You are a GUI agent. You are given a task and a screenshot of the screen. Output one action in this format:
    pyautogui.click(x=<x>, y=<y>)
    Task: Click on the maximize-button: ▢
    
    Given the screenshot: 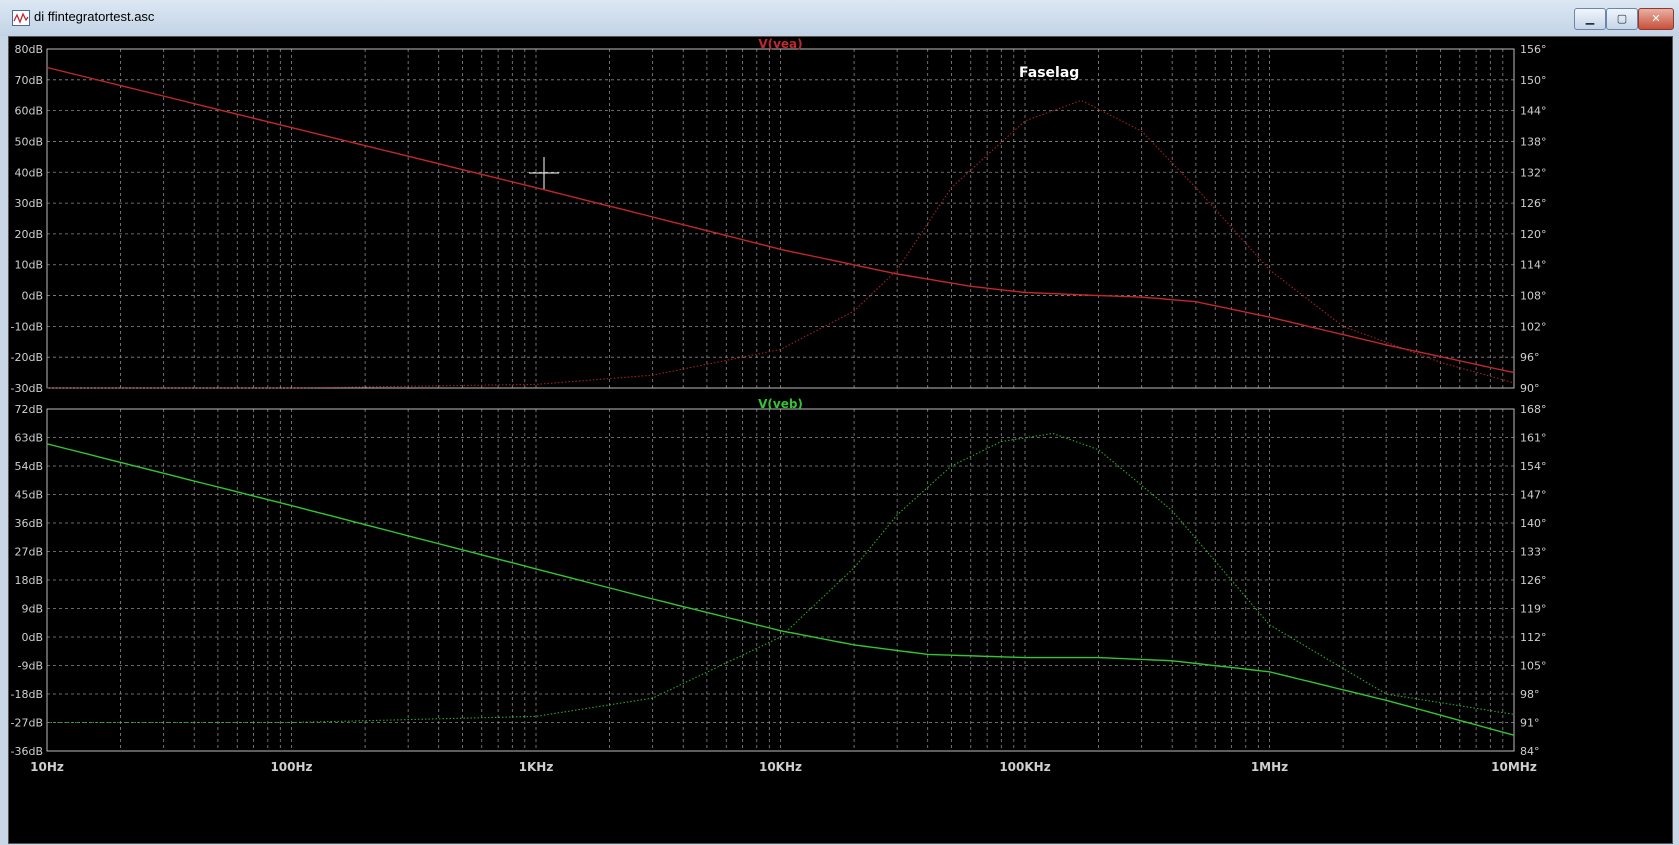 What is the action you would take?
    pyautogui.click(x=1622, y=19)
    